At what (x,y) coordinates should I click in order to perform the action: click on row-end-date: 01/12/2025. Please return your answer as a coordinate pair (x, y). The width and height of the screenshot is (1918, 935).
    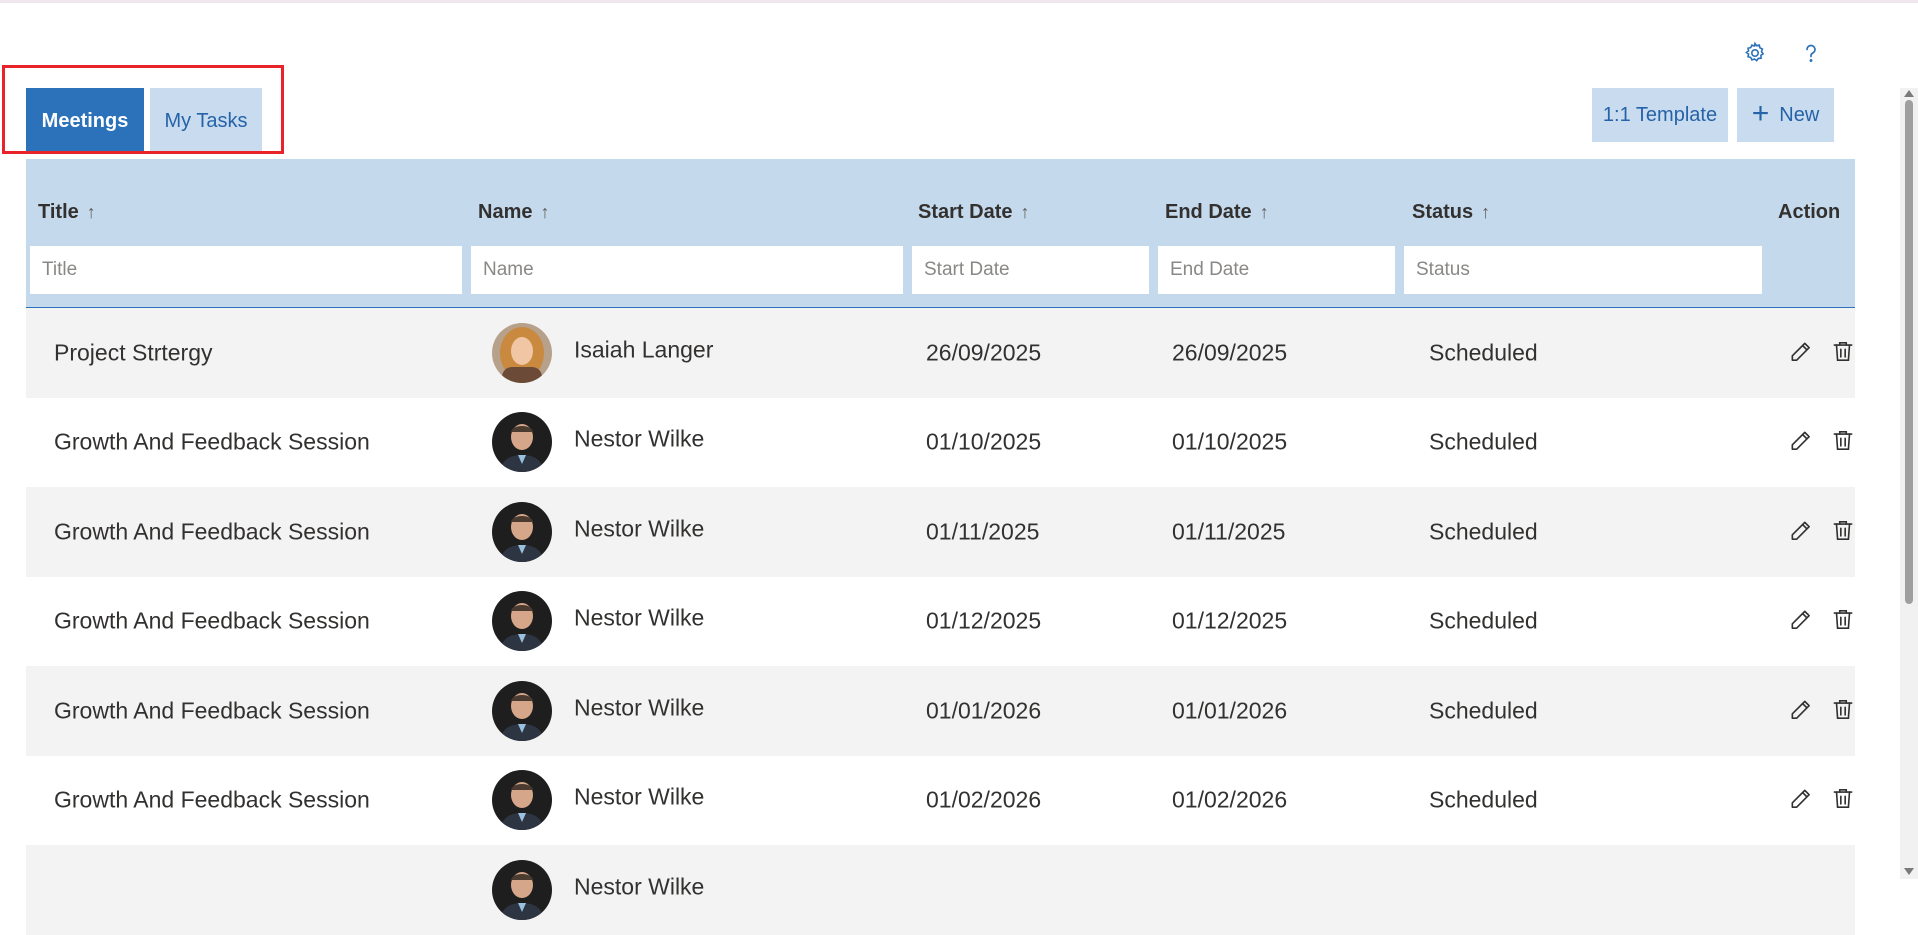
    Looking at the image, I should click on (1230, 620).